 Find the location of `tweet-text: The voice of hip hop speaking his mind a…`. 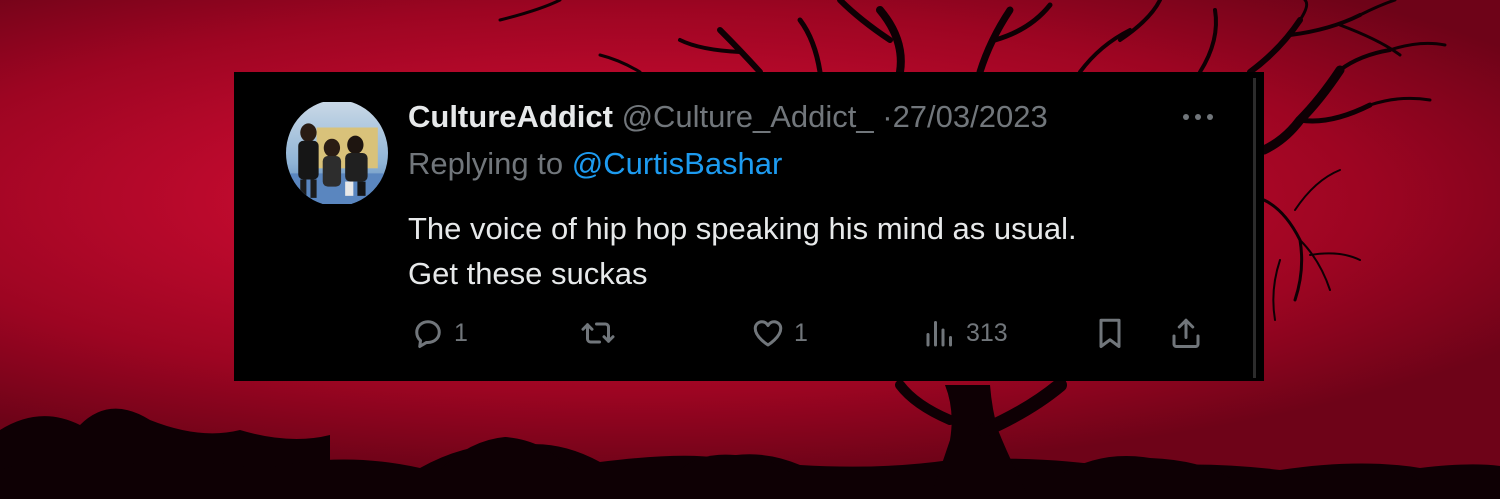

tweet-text: The voice of hip hop speaking his mind a… is located at coordinates (818, 251).